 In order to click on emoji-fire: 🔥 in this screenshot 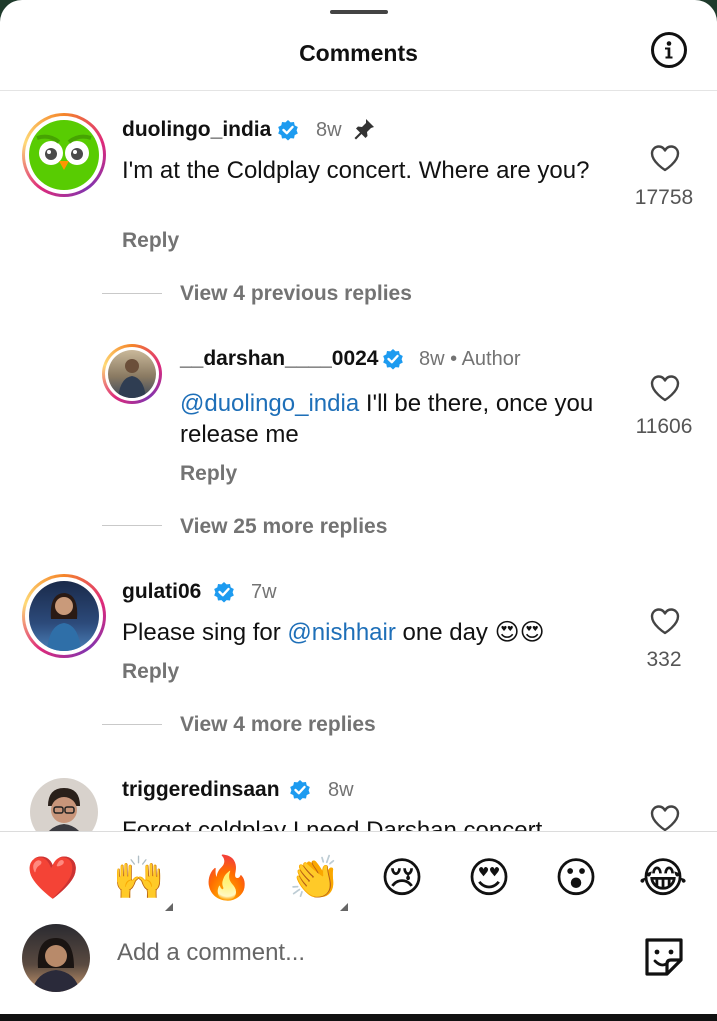, I will do `click(227, 878)`.